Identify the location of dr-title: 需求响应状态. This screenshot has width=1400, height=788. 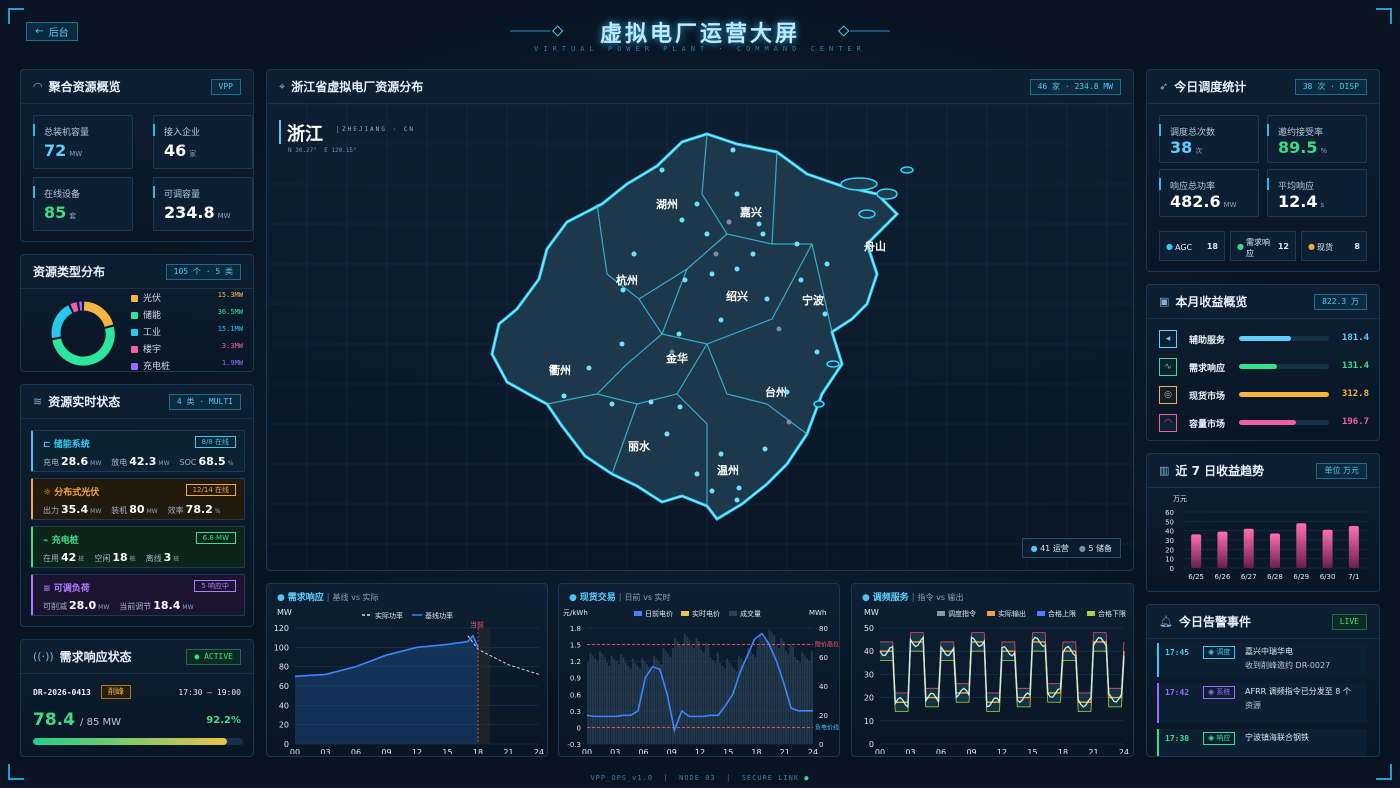
(95, 657).